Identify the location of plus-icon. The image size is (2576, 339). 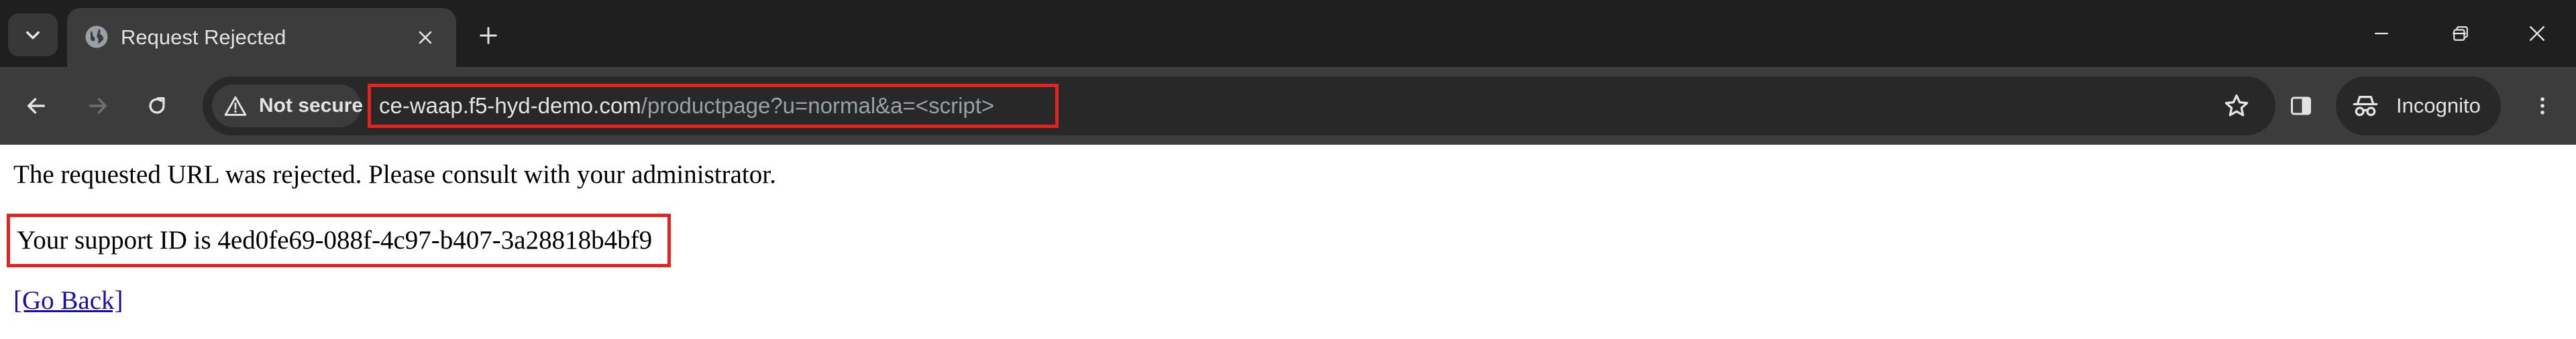
(488, 35).